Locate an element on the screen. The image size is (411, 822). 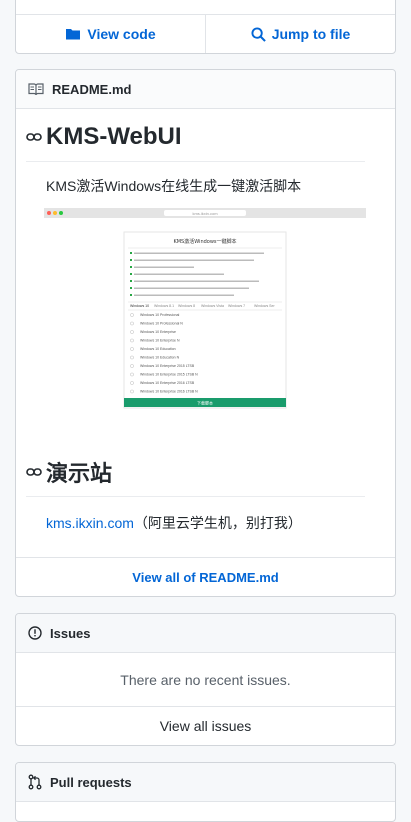
folder-icon is located at coordinates (73, 34).